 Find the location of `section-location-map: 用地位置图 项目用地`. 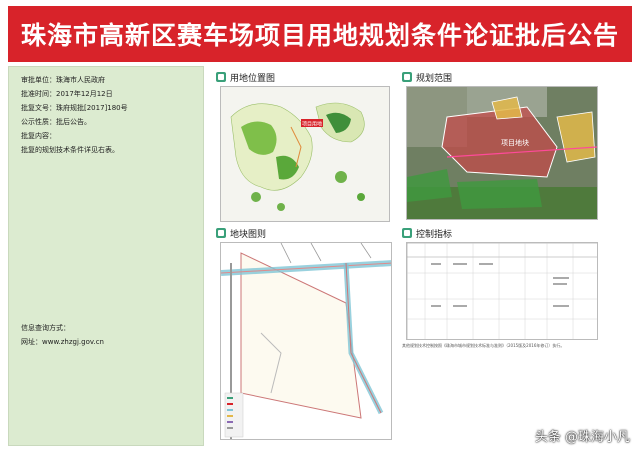

section-location-map: 用地位置图 项目用地 is located at coordinates (306, 146).